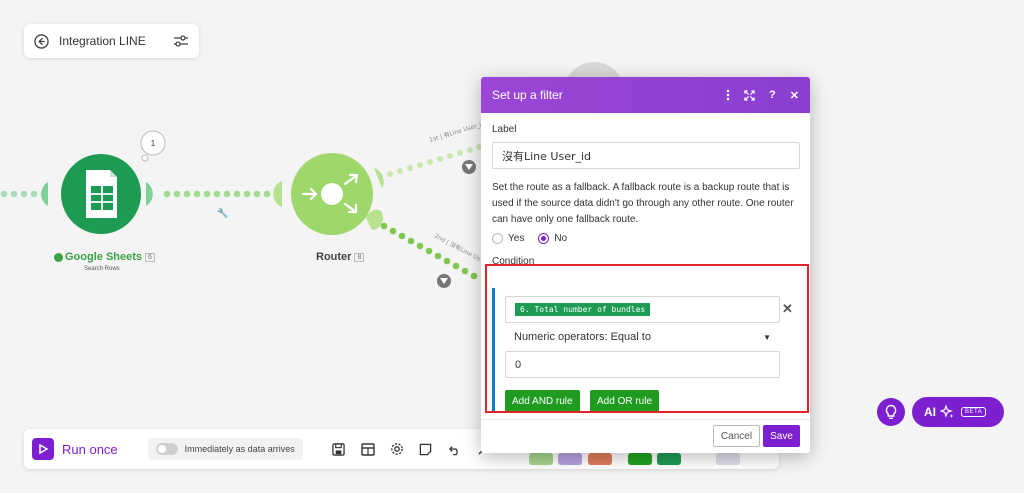 The width and height of the screenshot is (1024, 493). I want to click on bubble-count: 1, so click(153, 143).